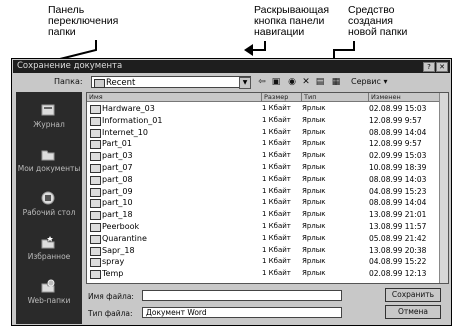  Describe the element at coordinates (264, 274) in the screenshot. I see `file-row: Temp 1 Кбайт Ярлык 02.08.99 12:13` at that location.